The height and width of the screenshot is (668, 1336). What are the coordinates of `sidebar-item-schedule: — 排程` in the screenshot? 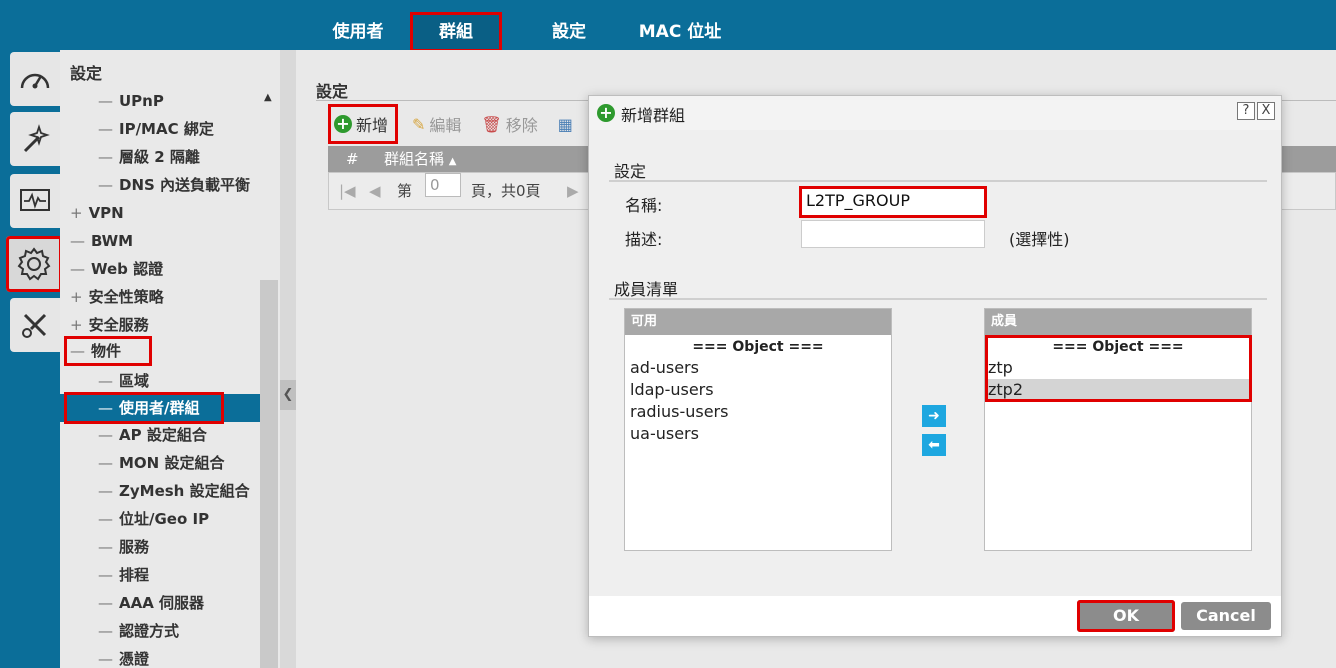 It's located at (123, 575).